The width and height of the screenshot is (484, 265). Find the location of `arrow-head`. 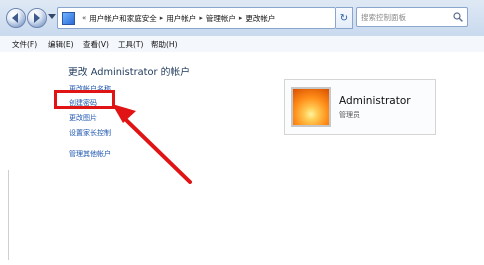

arrow-head is located at coordinates (124, 113).